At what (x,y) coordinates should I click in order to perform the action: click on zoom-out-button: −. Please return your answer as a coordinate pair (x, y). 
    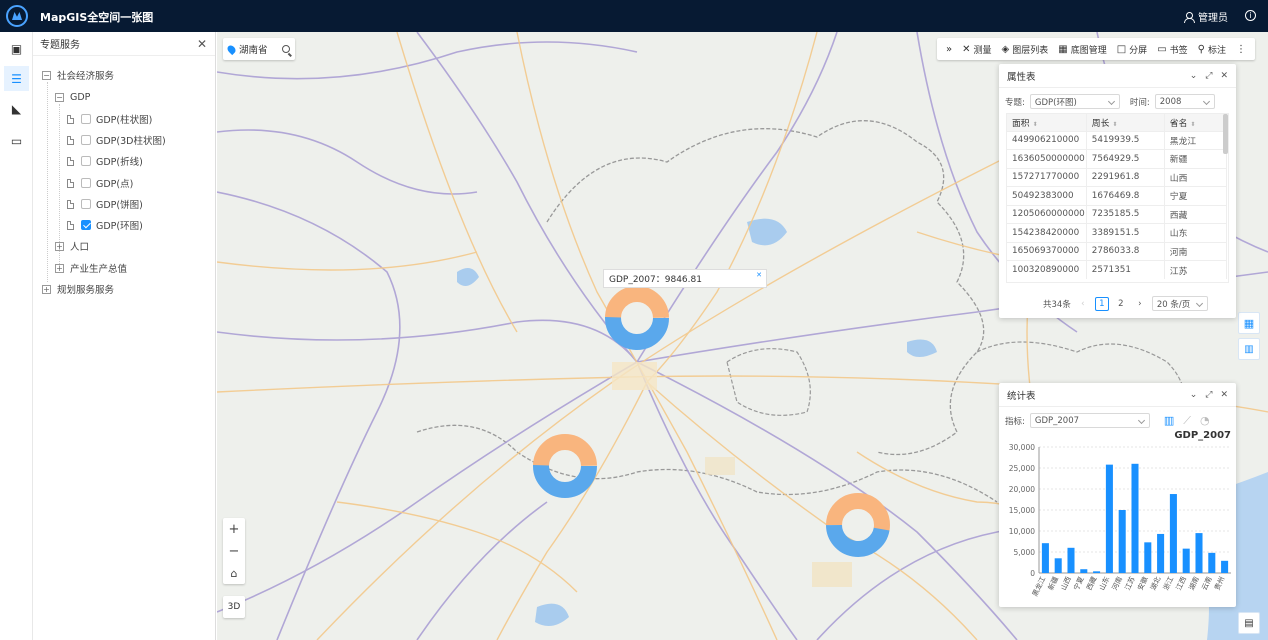
    Looking at the image, I should click on (234, 551).